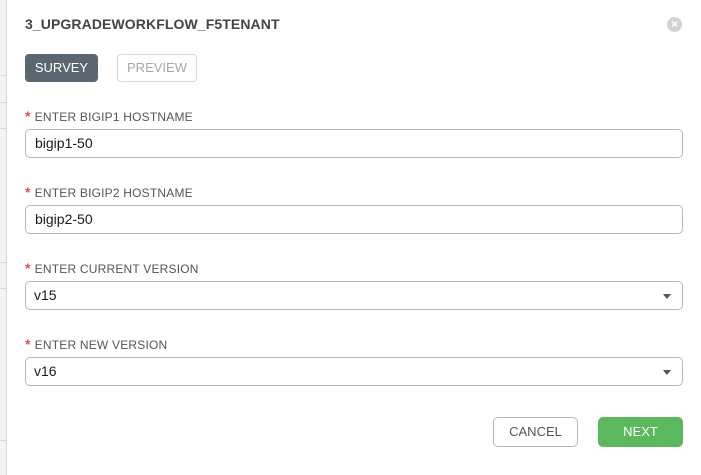  I want to click on field-label-text: ENTER NEW VERSION, so click(101, 345).